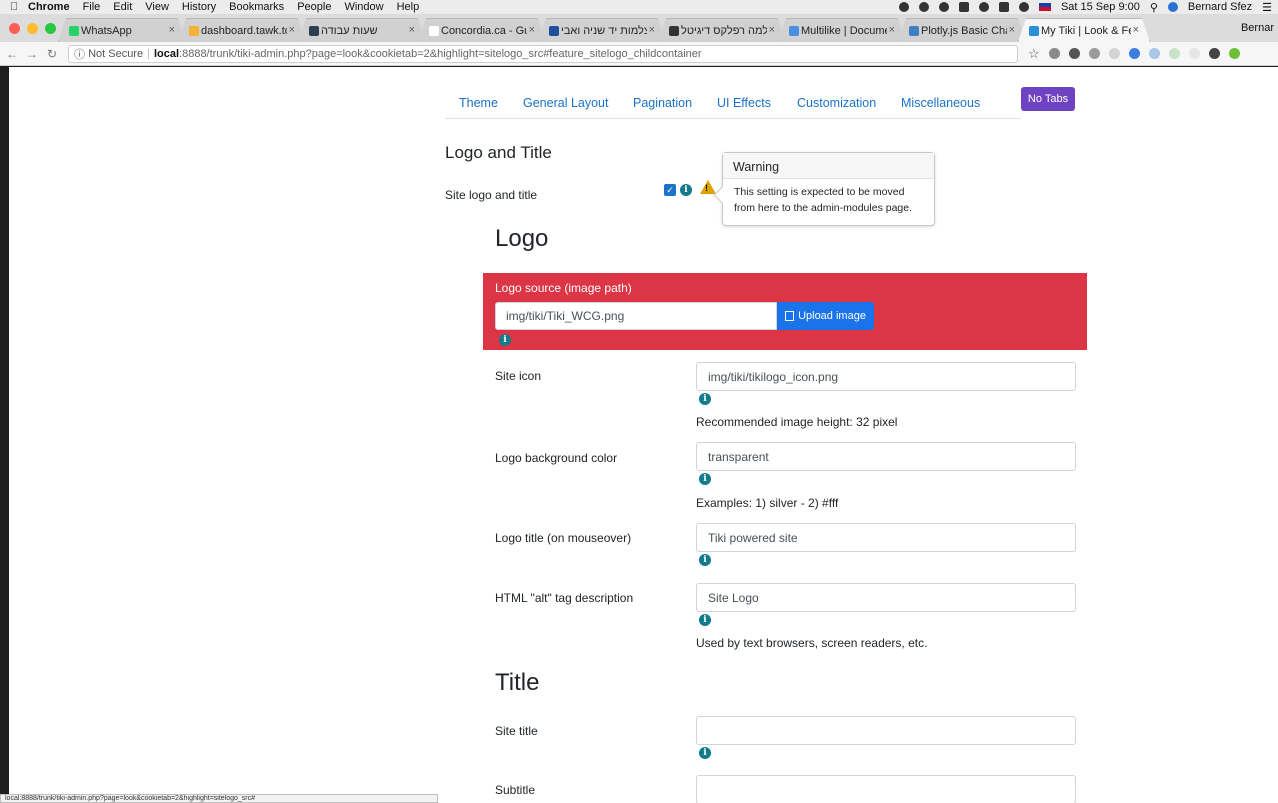 Image resolution: width=1278 pixels, height=803 pixels. Describe the element at coordinates (662, 103) in the screenshot. I see `tab-pagination: Pagination` at that location.